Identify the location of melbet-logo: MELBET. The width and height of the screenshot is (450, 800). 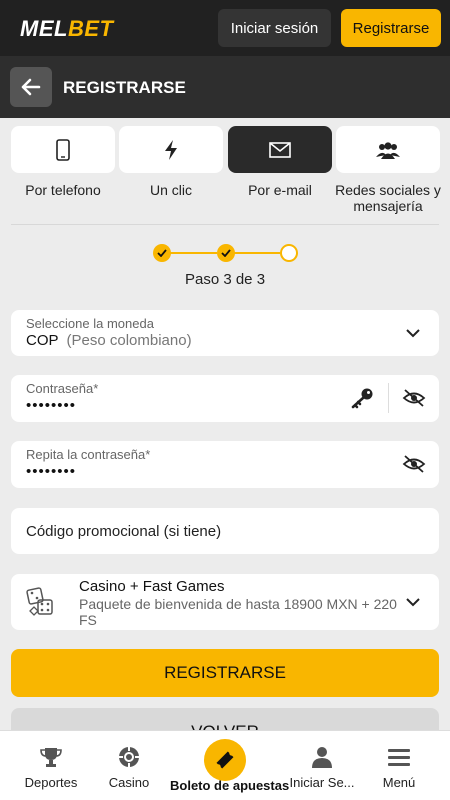
(66, 29).